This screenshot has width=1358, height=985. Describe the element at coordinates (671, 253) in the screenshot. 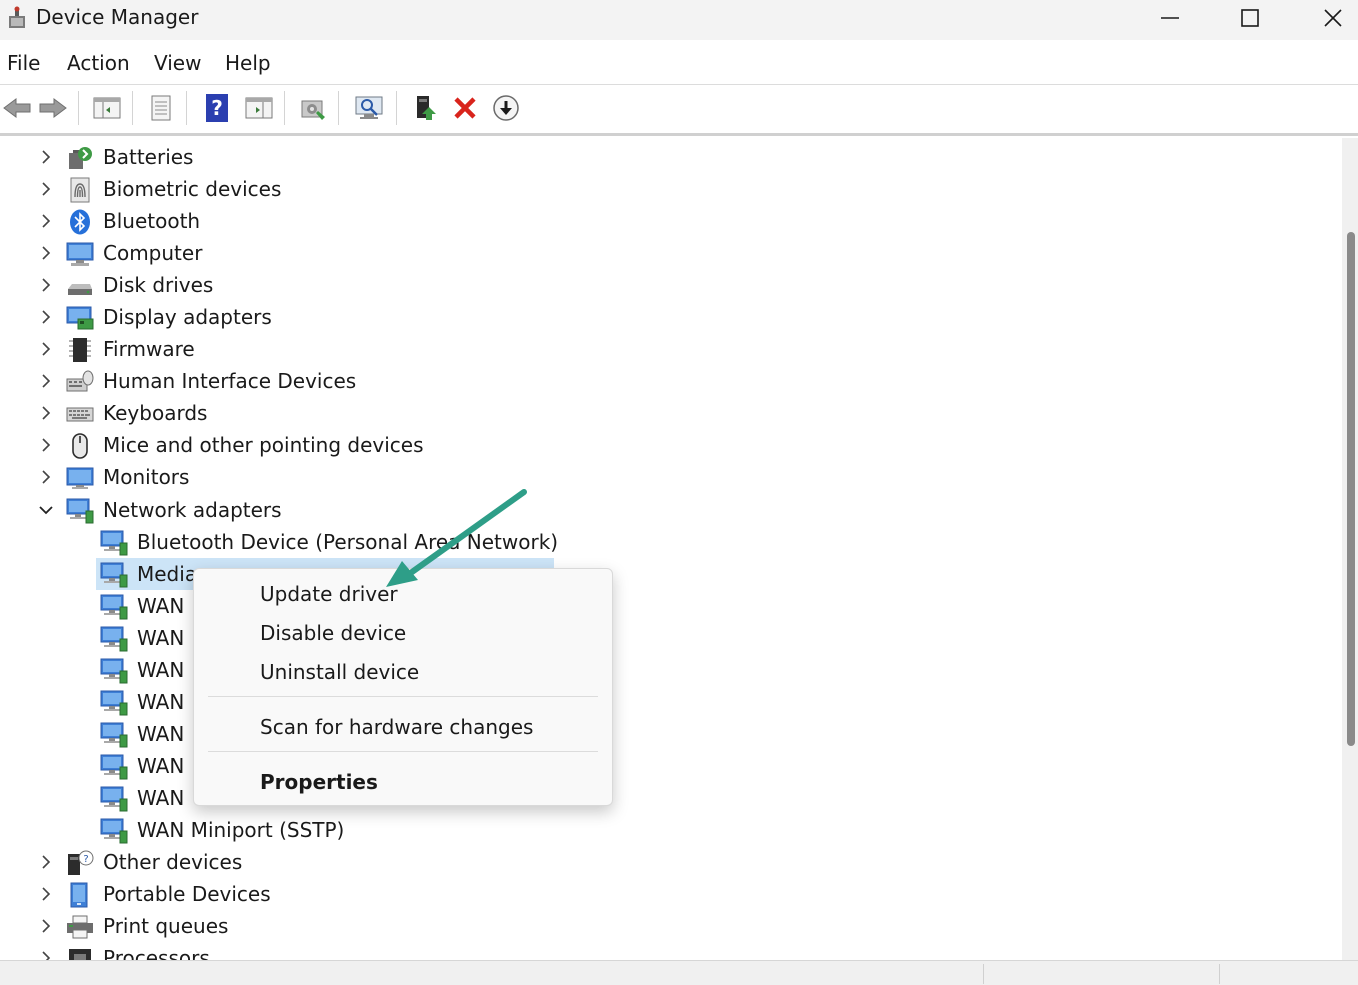

I see `tree-item-computer: Computer` at that location.